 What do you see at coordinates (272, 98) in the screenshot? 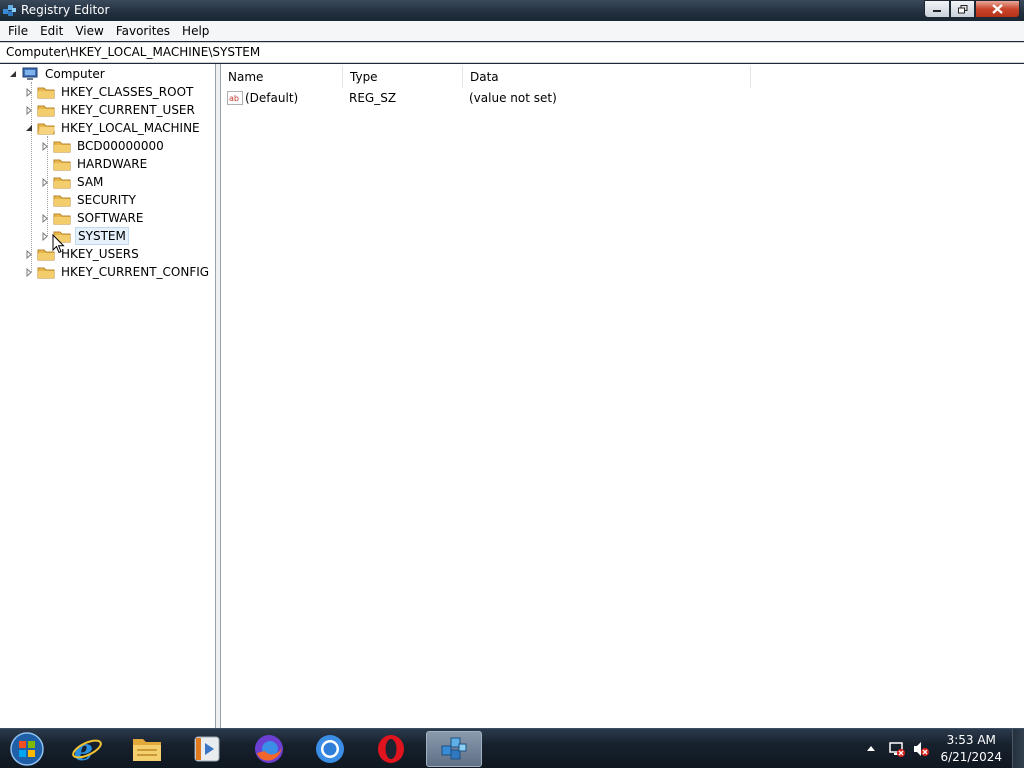
I see `value-name: (Default)` at bounding box center [272, 98].